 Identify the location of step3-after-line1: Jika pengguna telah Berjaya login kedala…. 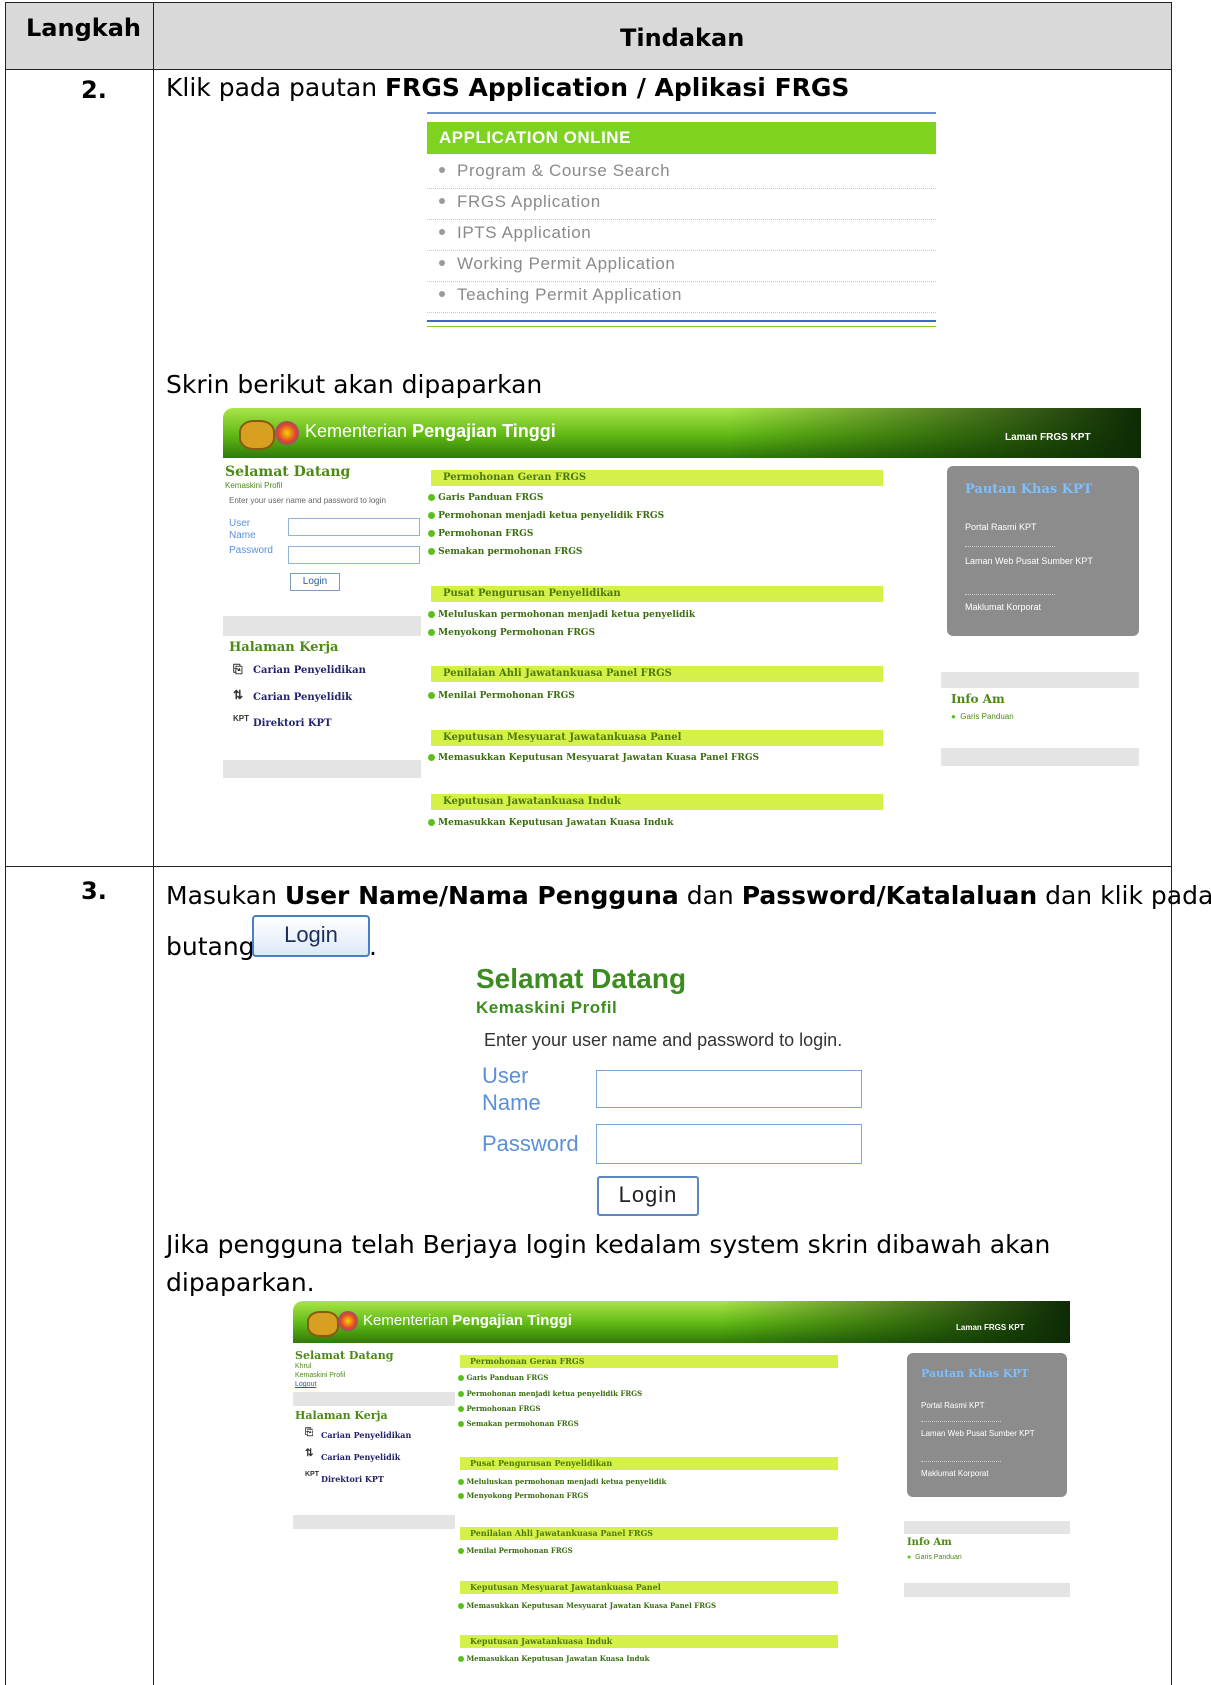
(608, 1244).